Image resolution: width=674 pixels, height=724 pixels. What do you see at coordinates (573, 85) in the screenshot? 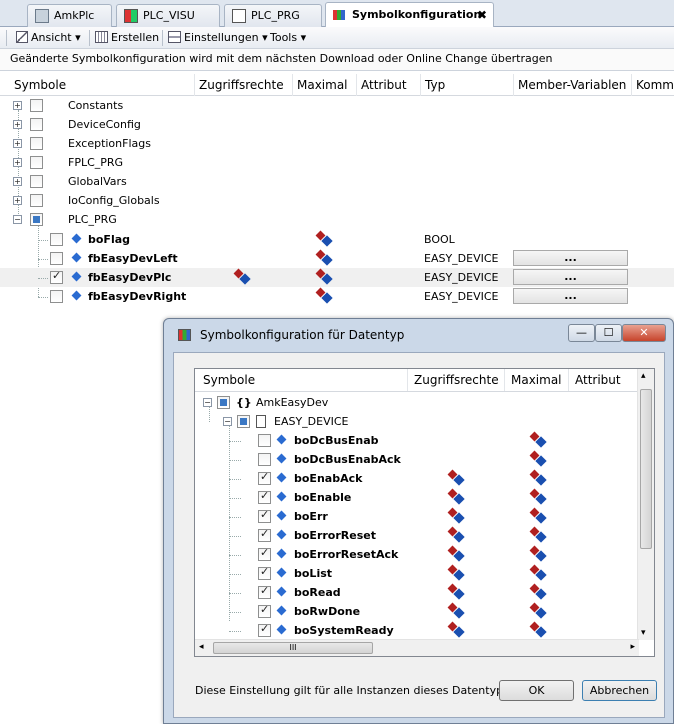
I see `column-header-members: Member-Variablen` at bounding box center [573, 85].